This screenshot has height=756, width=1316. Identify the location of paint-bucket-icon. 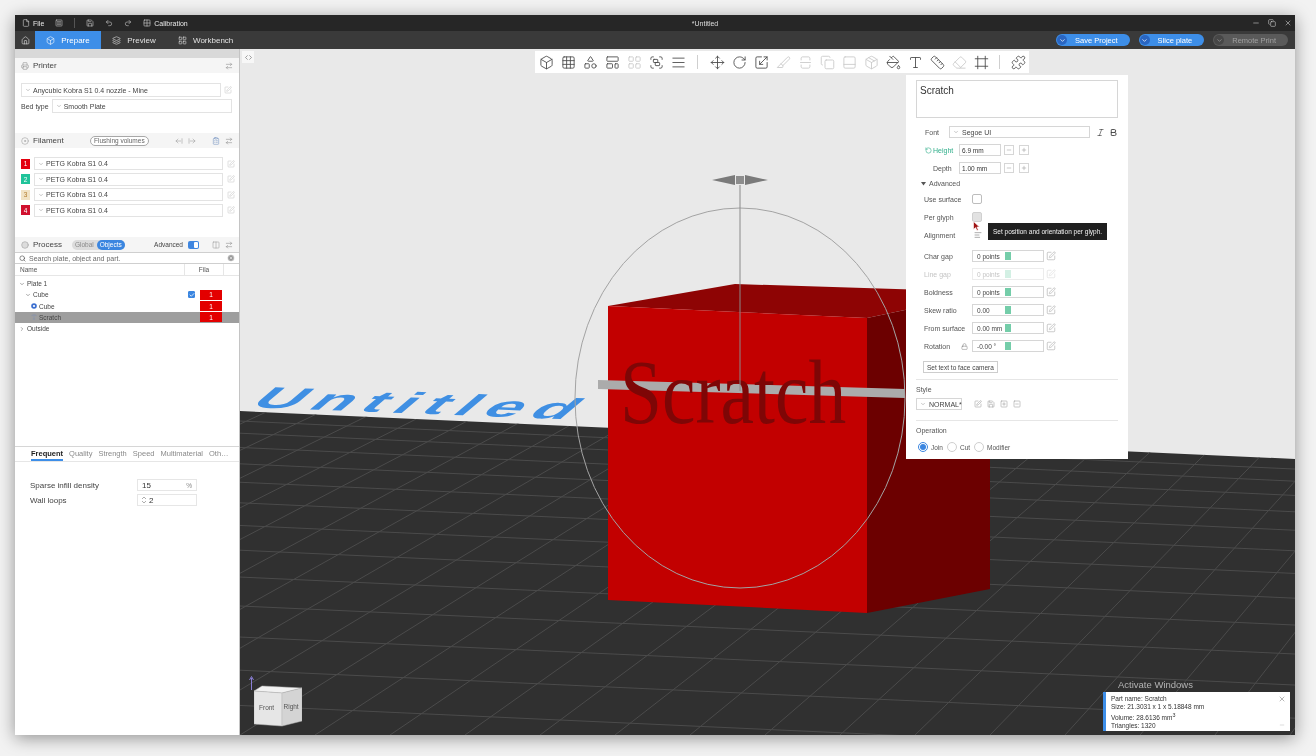
(893, 62).